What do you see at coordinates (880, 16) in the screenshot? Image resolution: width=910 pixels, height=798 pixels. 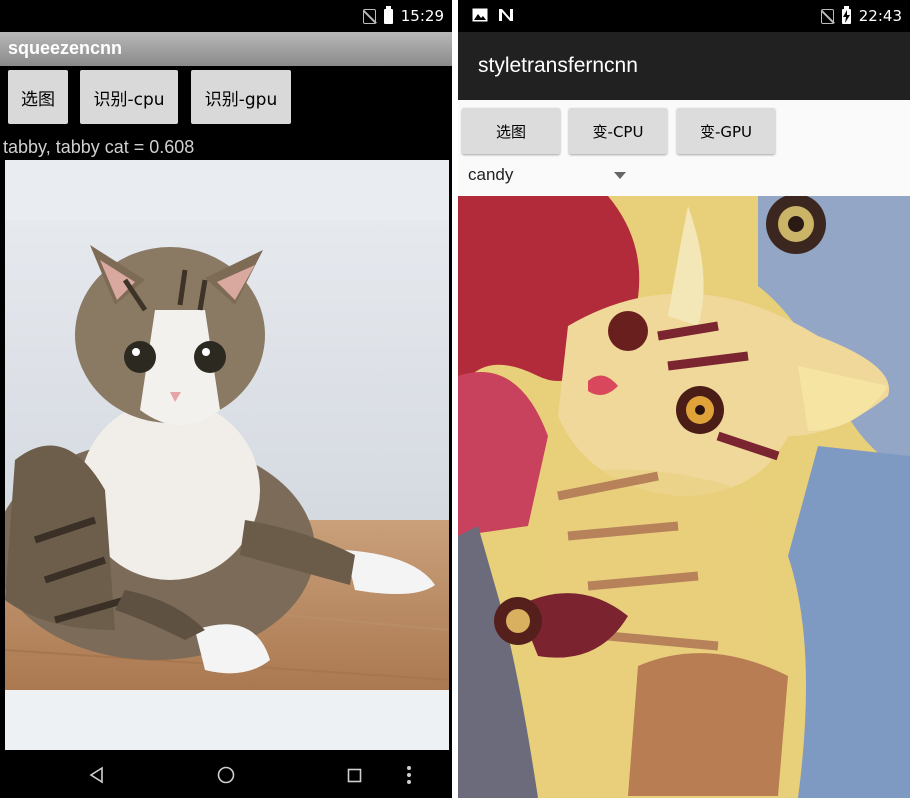 I see `status-time: 22:43` at bounding box center [880, 16].